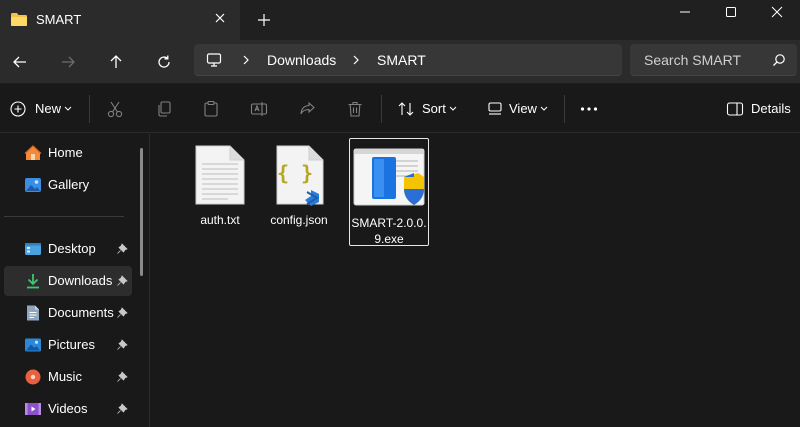 The width and height of the screenshot is (800, 427). I want to click on copy-button, so click(164, 109).